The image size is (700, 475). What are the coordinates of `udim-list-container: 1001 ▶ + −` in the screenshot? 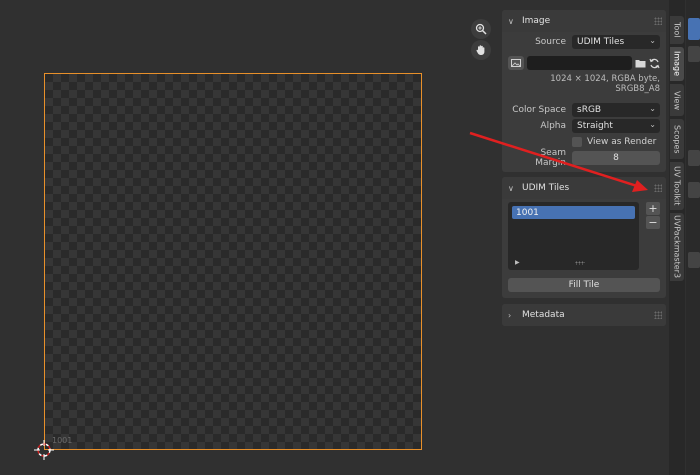 It's located at (584, 237).